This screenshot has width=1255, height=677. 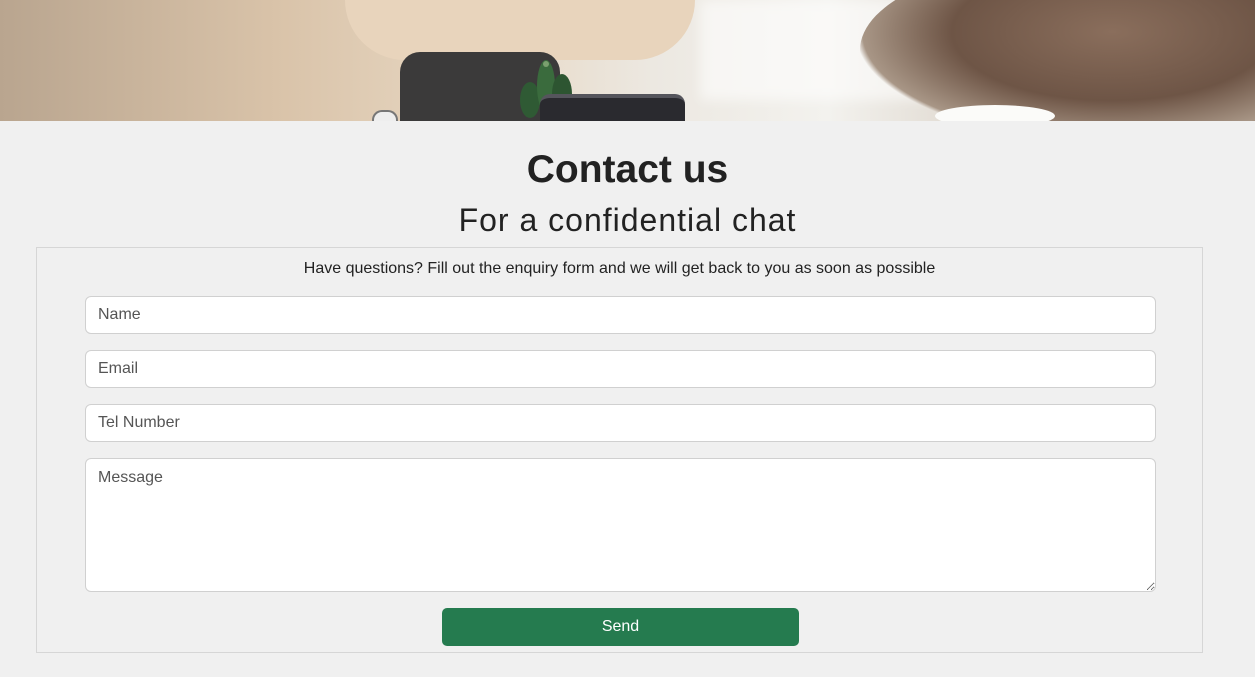 What do you see at coordinates (627, 220) in the screenshot?
I see `page-subtitle: For a confidential chat` at bounding box center [627, 220].